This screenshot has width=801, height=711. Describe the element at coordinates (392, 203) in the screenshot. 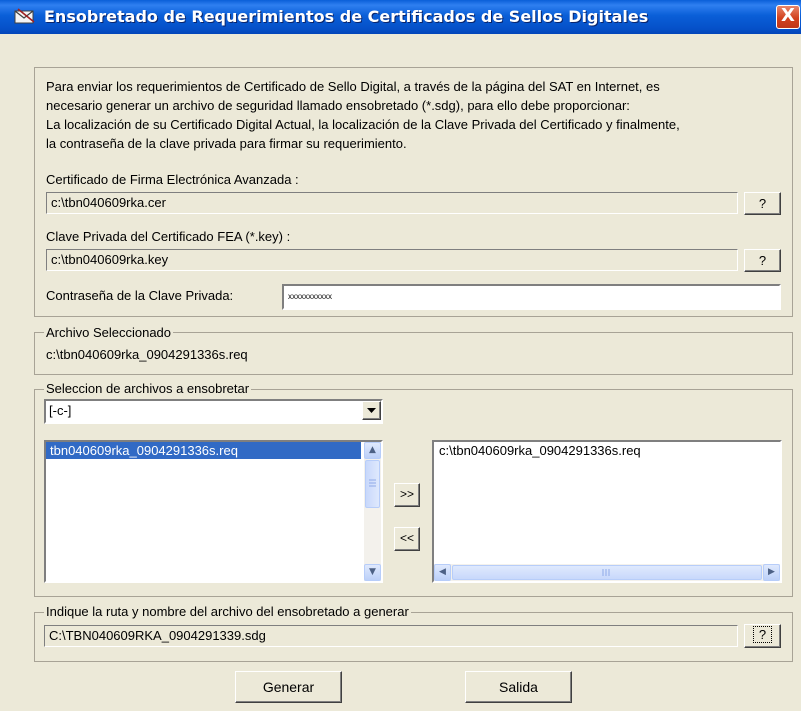

I see `certificate-path-field: c:\tbn040609rka.cer` at that location.